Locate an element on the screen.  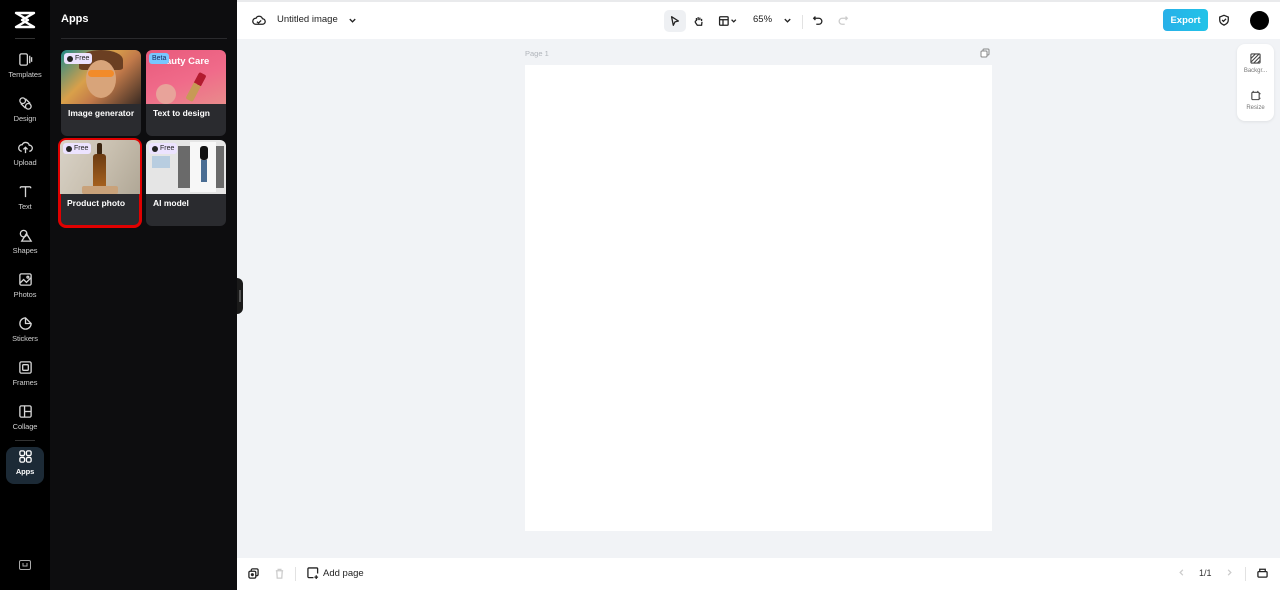
duplicate-page-button is located at coordinates (253, 573).